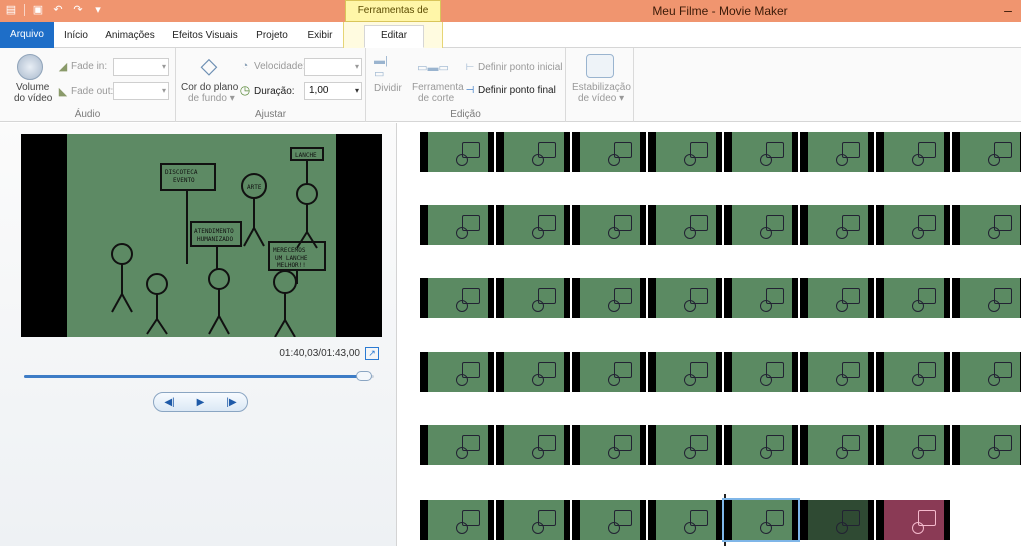 This screenshot has height=546, width=1021. What do you see at coordinates (433, 67) in the screenshot?
I see `trim-tool-icon: ▭▬▭` at bounding box center [433, 67].